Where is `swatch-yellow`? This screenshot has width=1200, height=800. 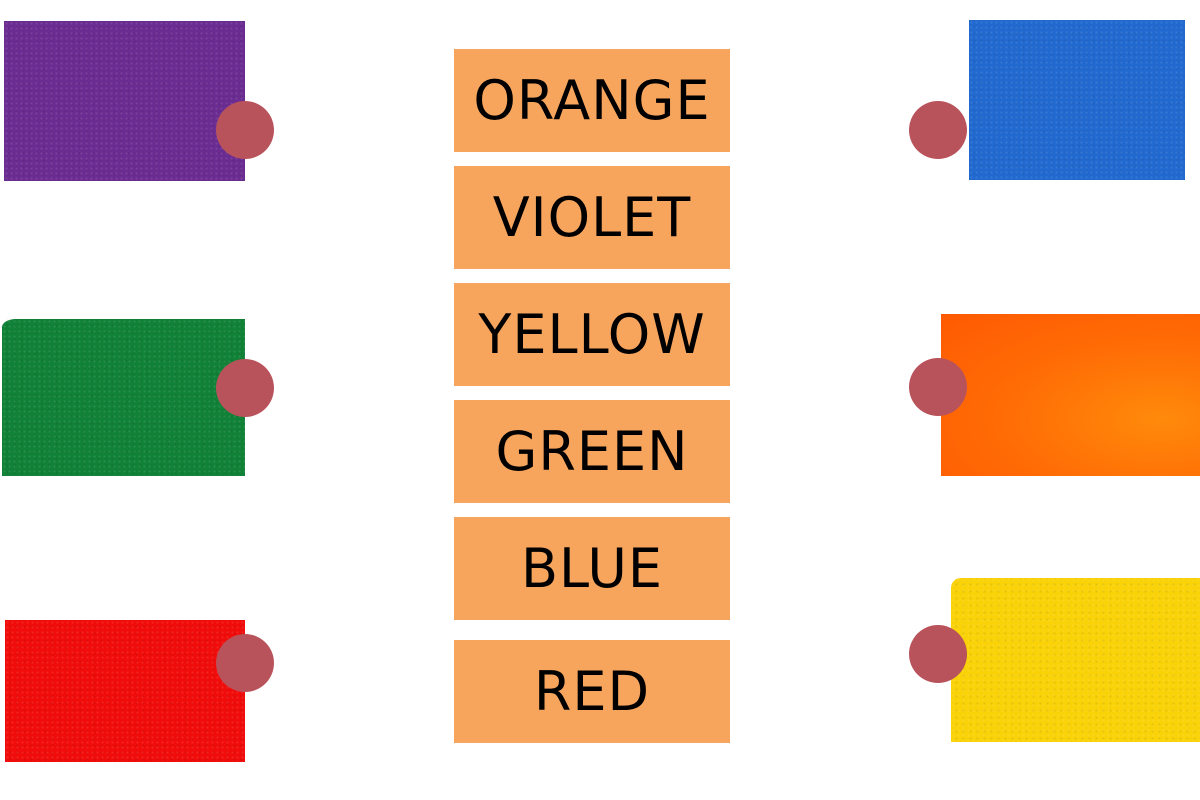
swatch-yellow is located at coordinates (1075, 660).